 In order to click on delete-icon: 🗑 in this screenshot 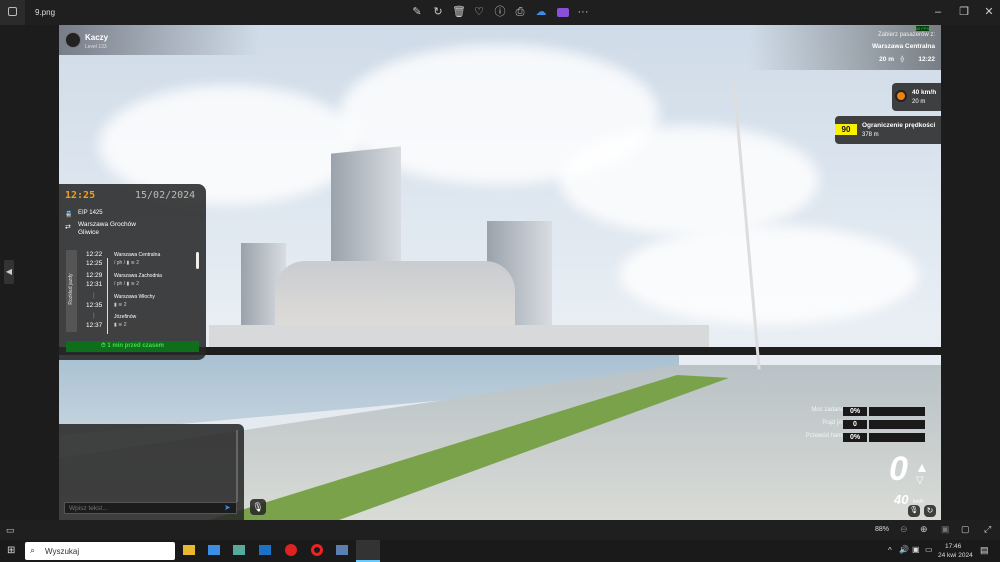, I will do `click(459, 12)`.